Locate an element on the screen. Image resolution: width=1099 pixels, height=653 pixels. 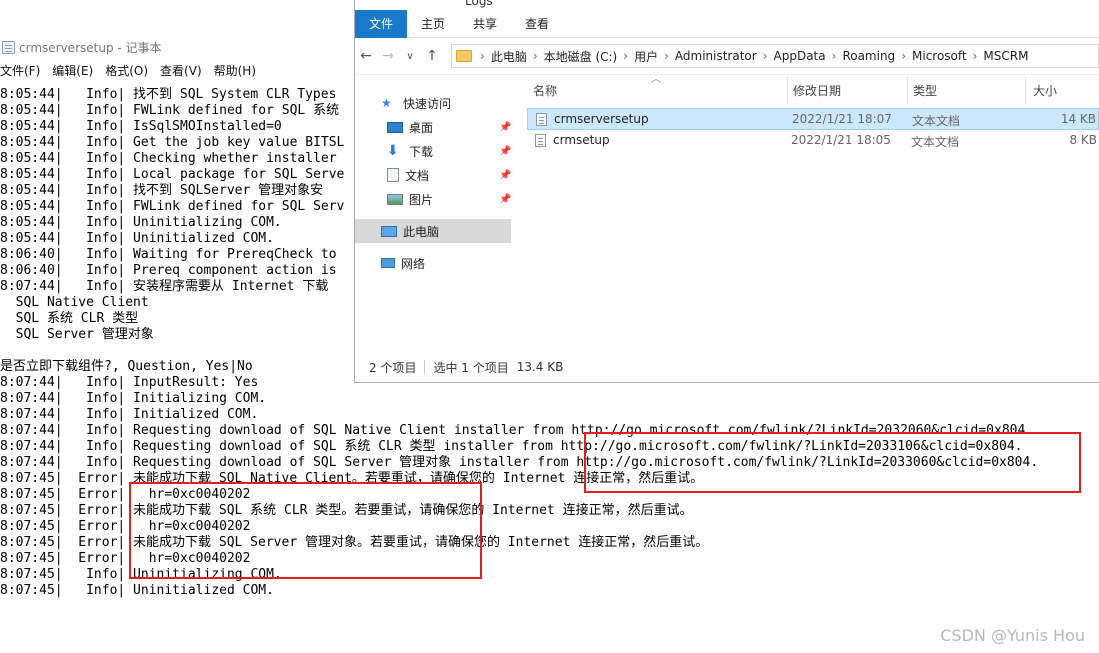
picture-icon is located at coordinates (395, 199).